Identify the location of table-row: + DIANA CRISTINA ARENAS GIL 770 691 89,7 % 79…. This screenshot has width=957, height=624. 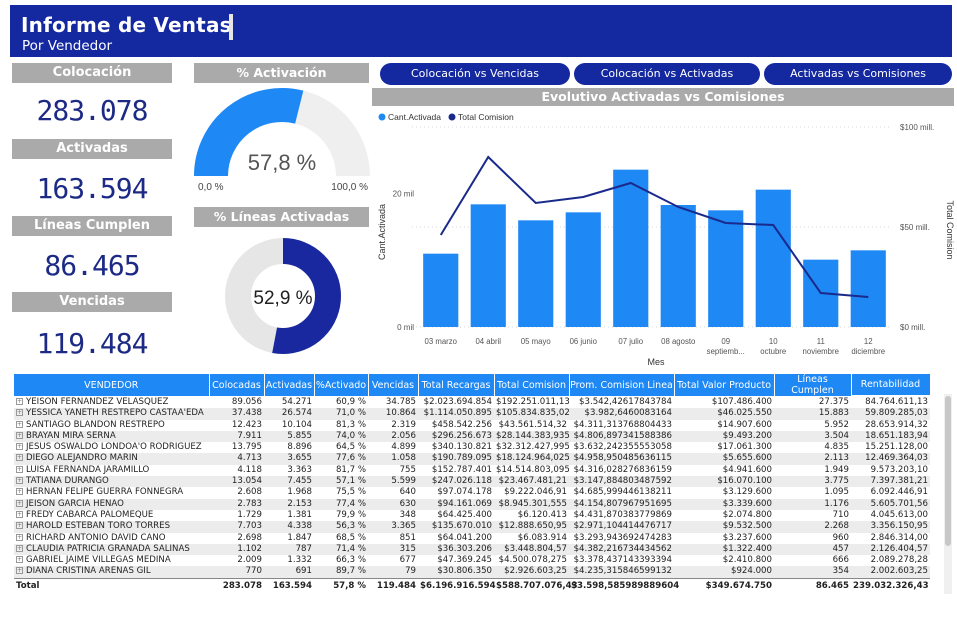
(472, 572).